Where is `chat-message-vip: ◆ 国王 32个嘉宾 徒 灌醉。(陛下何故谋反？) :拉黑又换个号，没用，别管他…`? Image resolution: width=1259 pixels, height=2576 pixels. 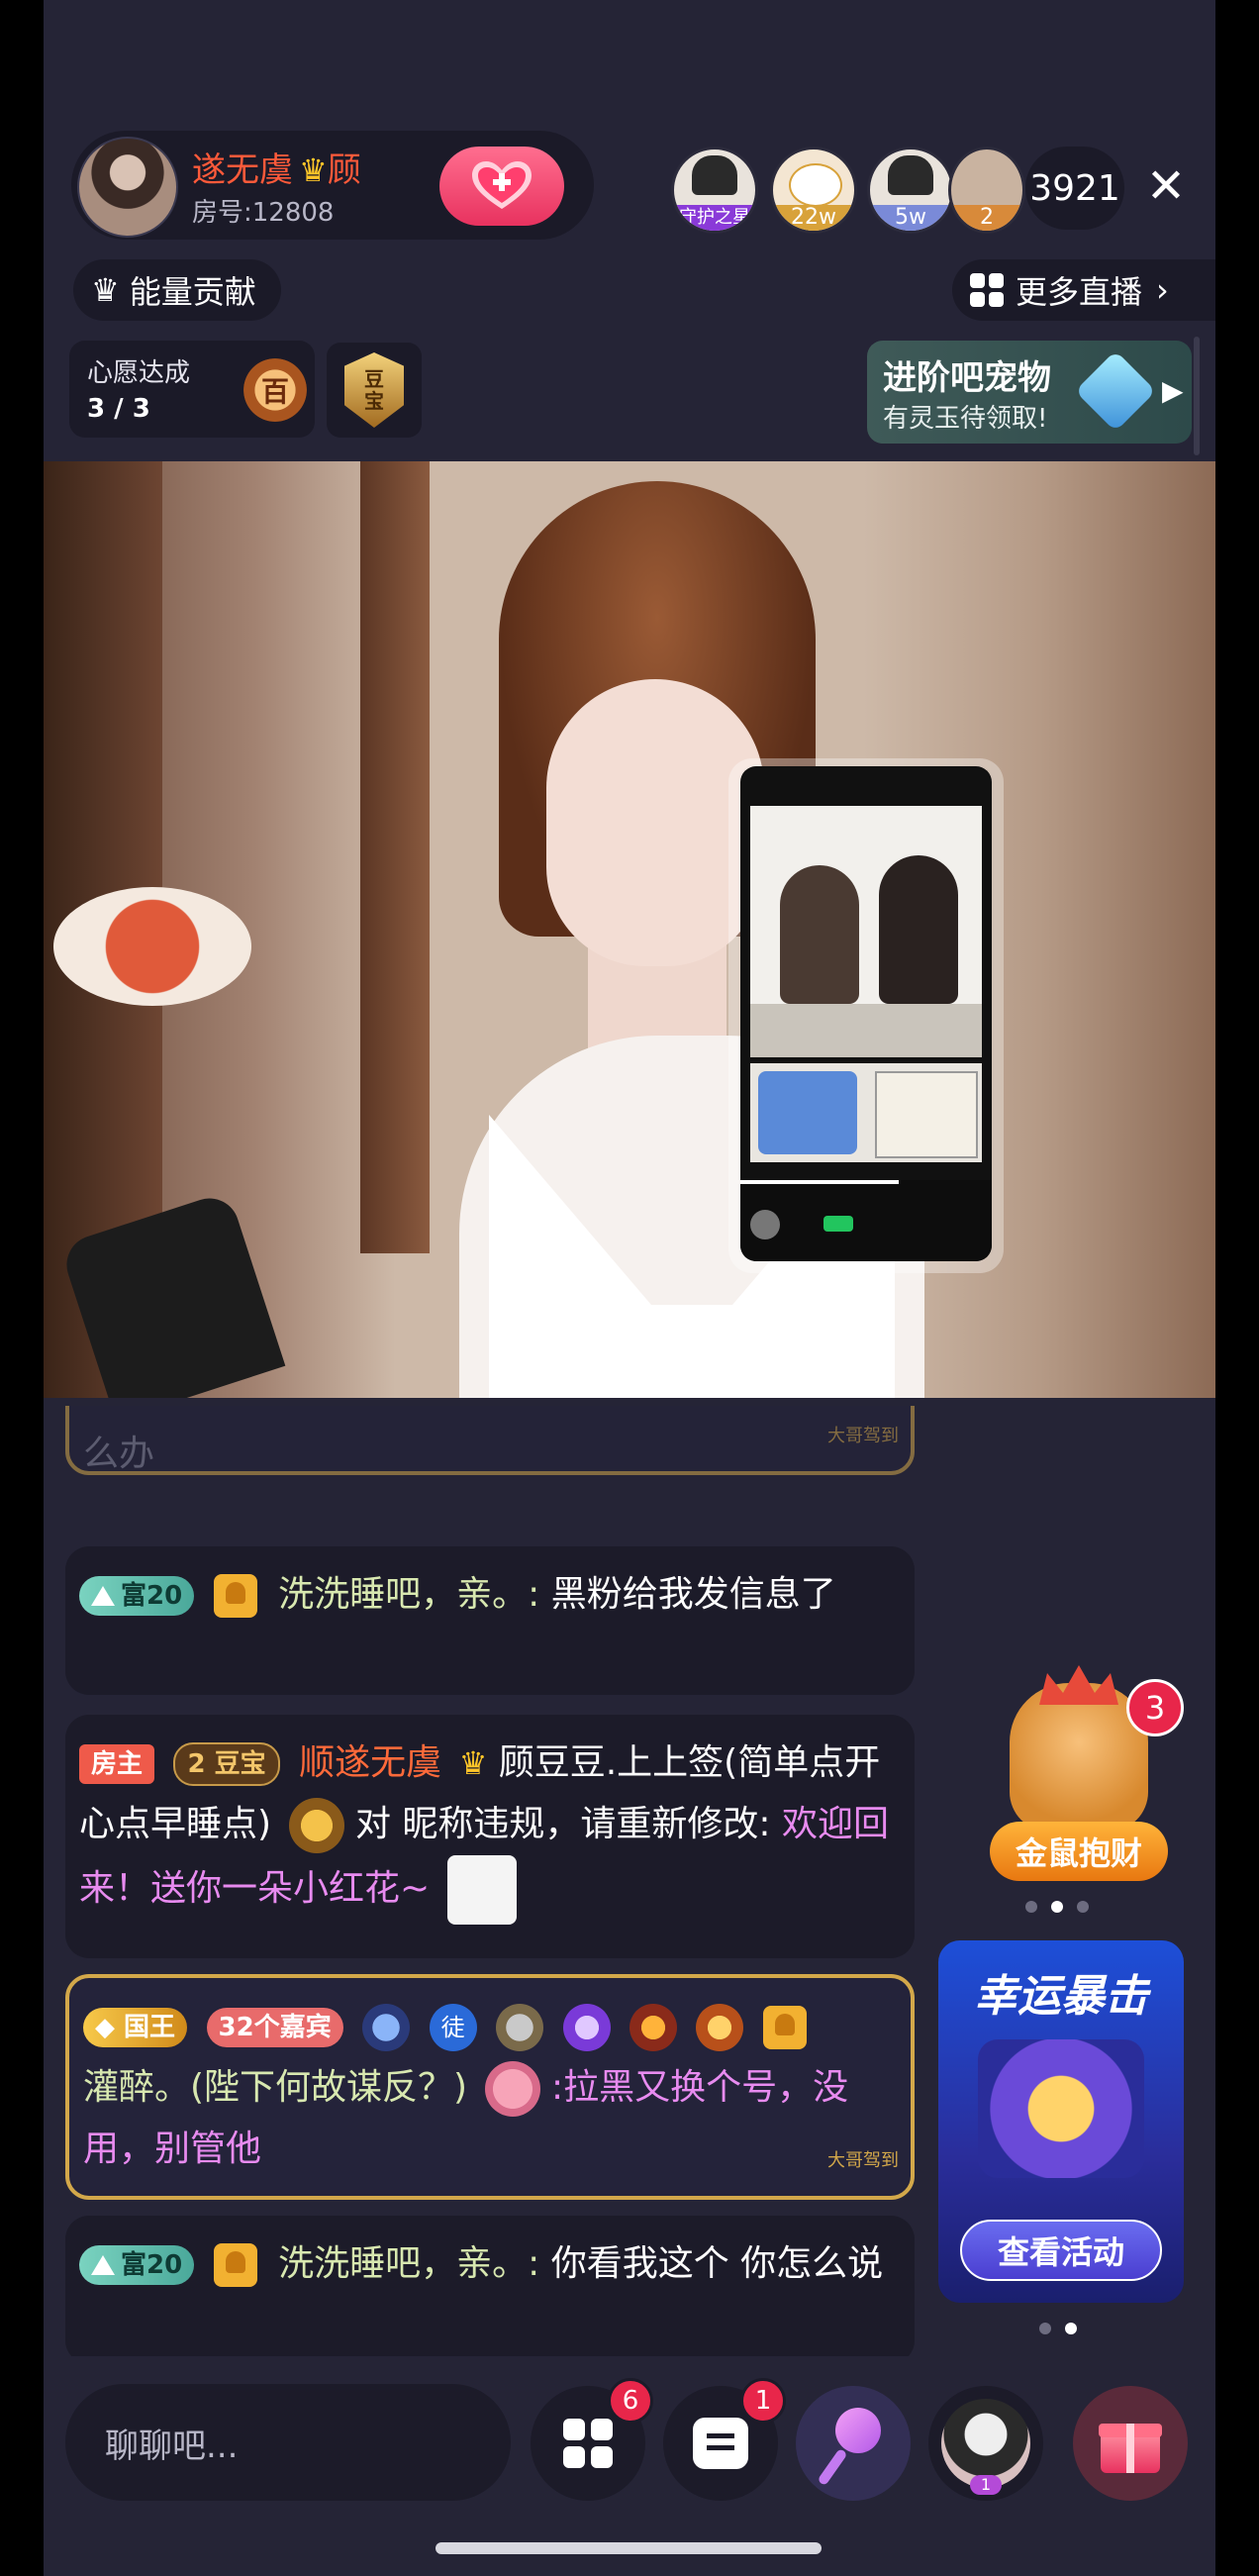
chat-message-vip: ◆ 国王 32个嘉宾 徒 灌醉。(陛下何故谋反？) :拉黑又换个号，没用，别管他… is located at coordinates (490, 2087).